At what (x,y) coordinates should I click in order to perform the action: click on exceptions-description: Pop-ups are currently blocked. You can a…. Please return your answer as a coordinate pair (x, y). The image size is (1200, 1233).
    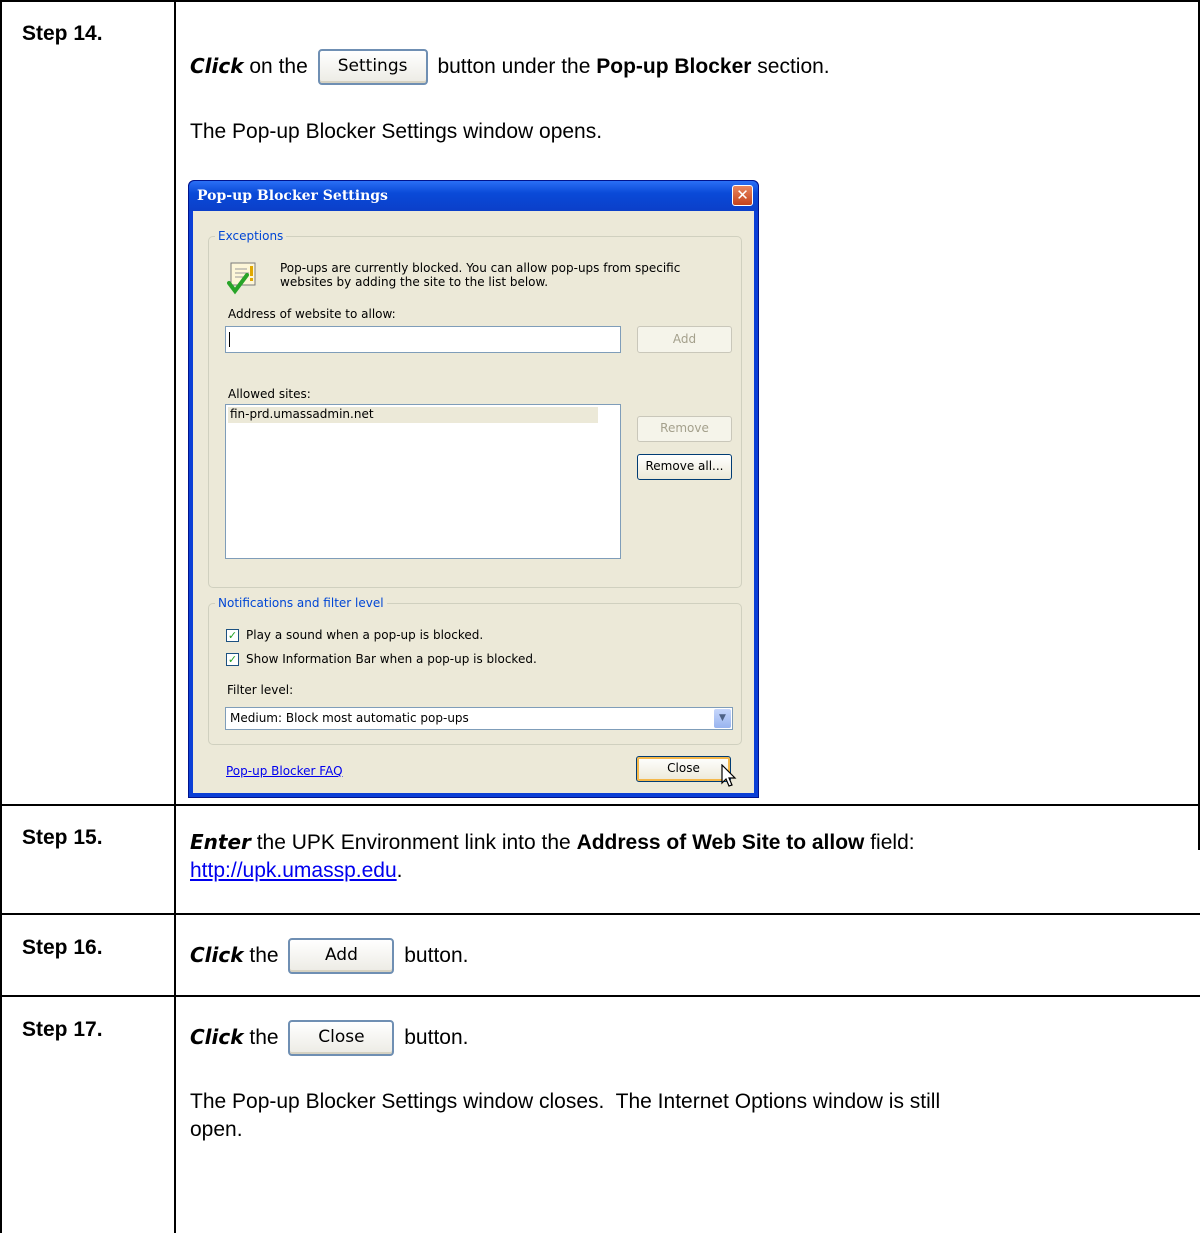
    Looking at the image, I should click on (480, 275).